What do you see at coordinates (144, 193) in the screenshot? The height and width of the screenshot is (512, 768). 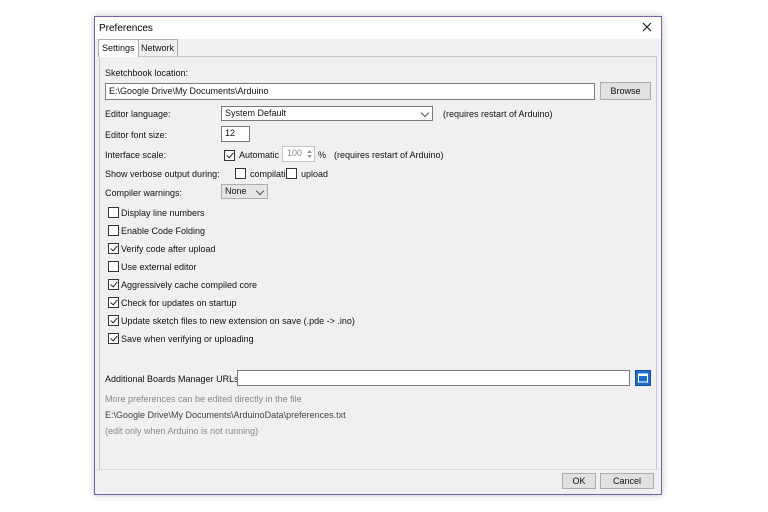 I see `compiler-warnings-label: Compiler warnings:` at bounding box center [144, 193].